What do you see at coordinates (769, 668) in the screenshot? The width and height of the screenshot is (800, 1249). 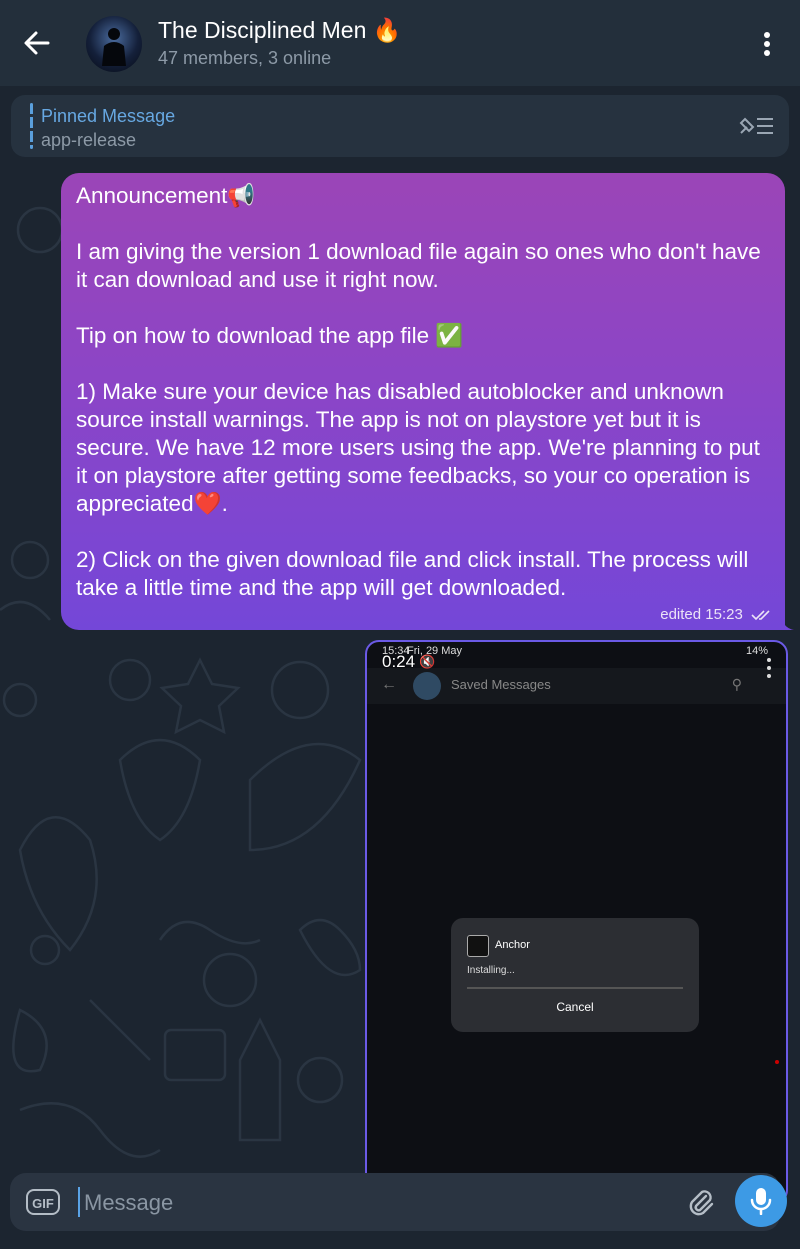 I see `video-more-icon` at bounding box center [769, 668].